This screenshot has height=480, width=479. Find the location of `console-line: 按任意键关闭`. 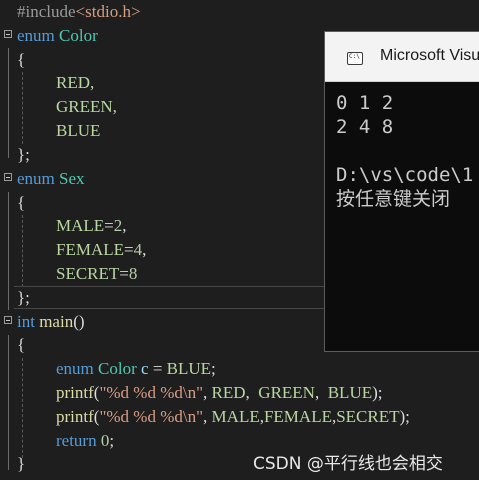

console-line: 按任意键关闭 is located at coordinates (393, 199).